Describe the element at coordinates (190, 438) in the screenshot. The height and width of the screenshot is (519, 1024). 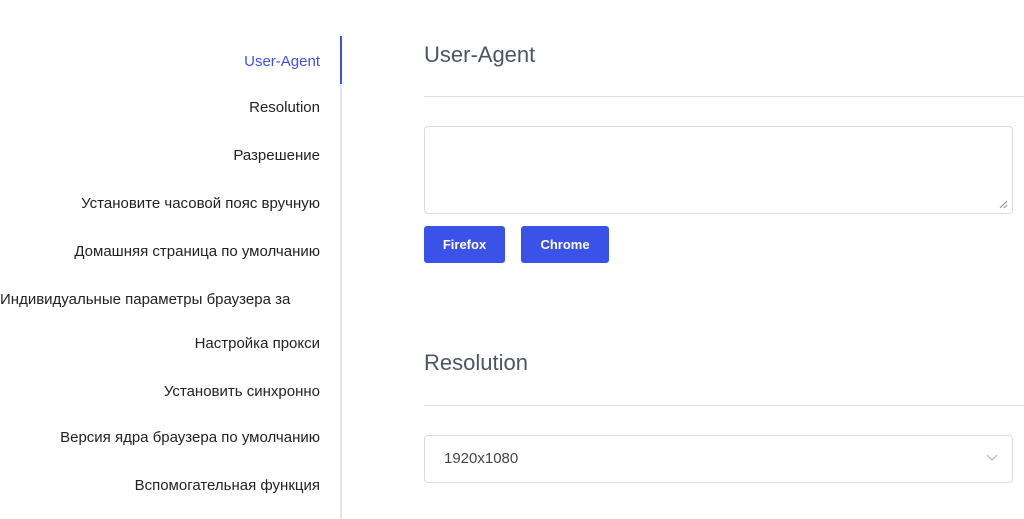
I see `sidebar-item-kernel-version: Версия ядра браузера по умолчанию` at that location.